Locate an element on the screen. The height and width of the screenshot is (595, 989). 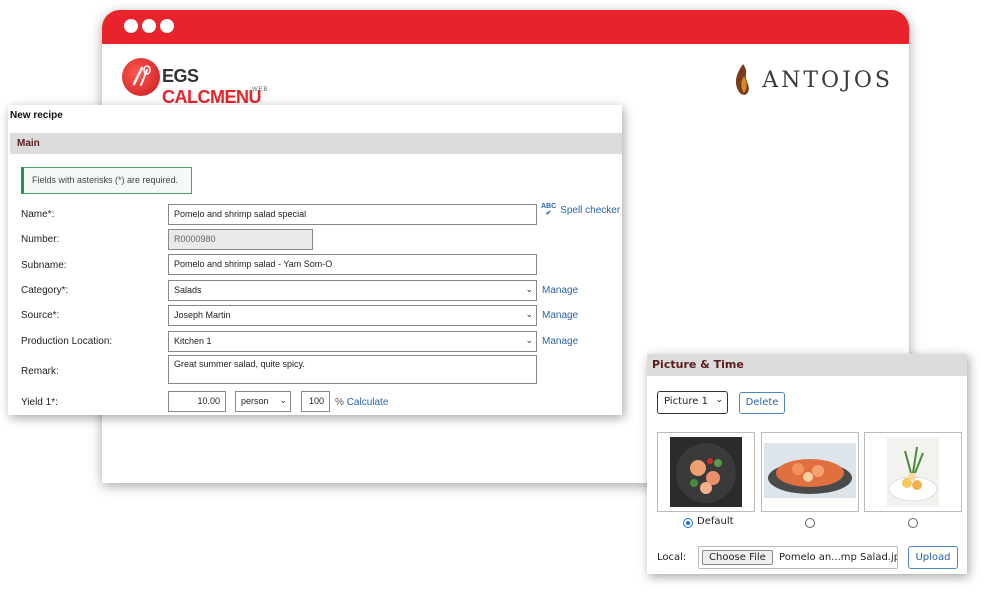
percent-sign: % is located at coordinates (339, 402).